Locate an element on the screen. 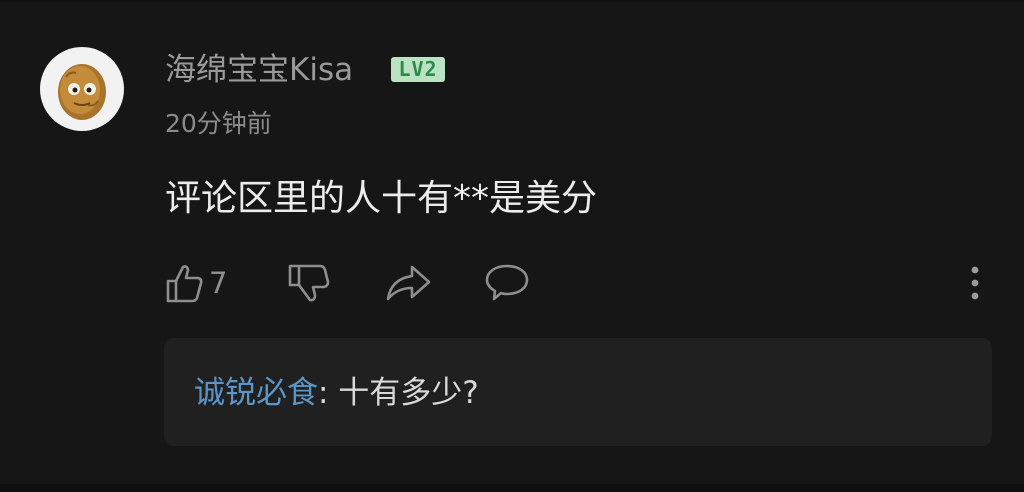  share-icon is located at coordinates (408, 283).